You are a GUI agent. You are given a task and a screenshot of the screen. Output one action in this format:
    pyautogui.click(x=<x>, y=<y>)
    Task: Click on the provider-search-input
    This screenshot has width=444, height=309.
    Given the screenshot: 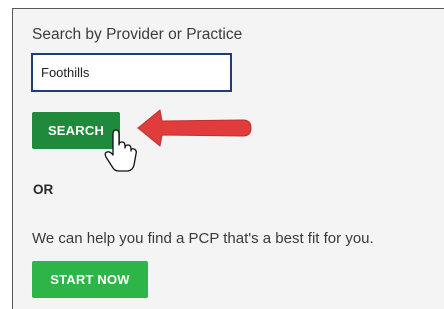 What is the action you would take?
    pyautogui.click(x=131, y=72)
    